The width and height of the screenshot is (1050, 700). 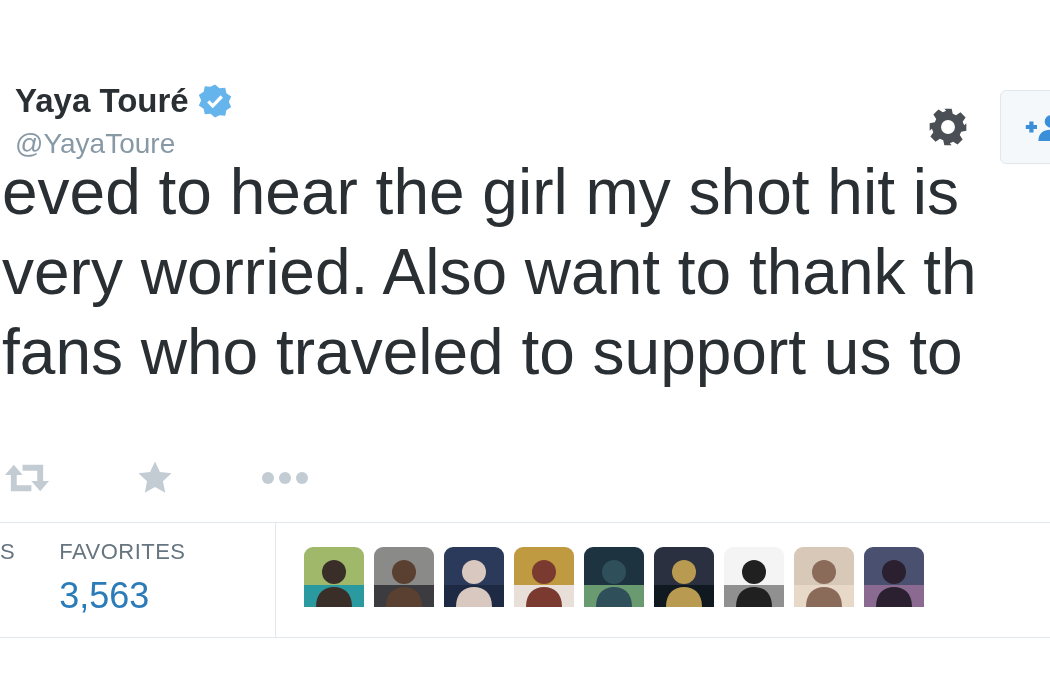 What do you see at coordinates (483, 352) in the screenshot?
I see `tweet-text-line: fans who traveled to support us to` at bounding box center [483, 352].